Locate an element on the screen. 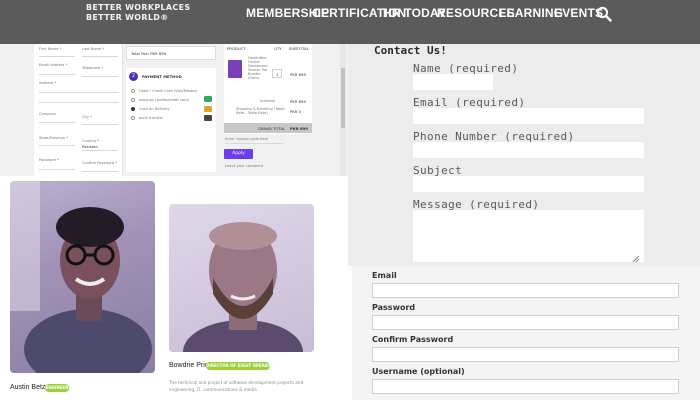 The image size is (700, 400). payment-label-cod: Cash on Delivery is located at coordinates (154, 109).